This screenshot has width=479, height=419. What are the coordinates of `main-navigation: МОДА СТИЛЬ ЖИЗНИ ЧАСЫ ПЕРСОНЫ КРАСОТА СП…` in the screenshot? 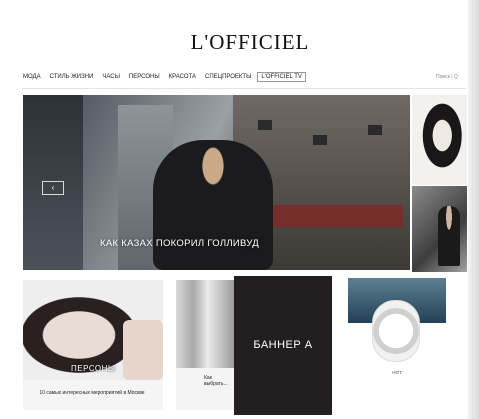 It's located at (169, 77).